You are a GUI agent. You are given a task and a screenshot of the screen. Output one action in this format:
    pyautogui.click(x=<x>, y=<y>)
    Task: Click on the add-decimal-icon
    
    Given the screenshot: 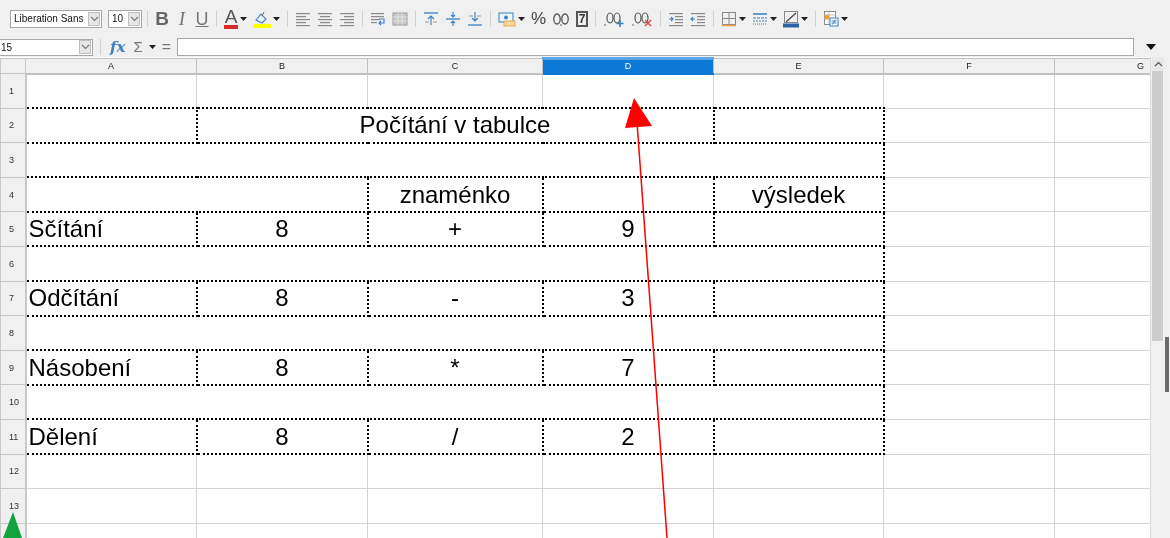 What is the action you would take?
    pyautogui.click(x=614, y=18)
    